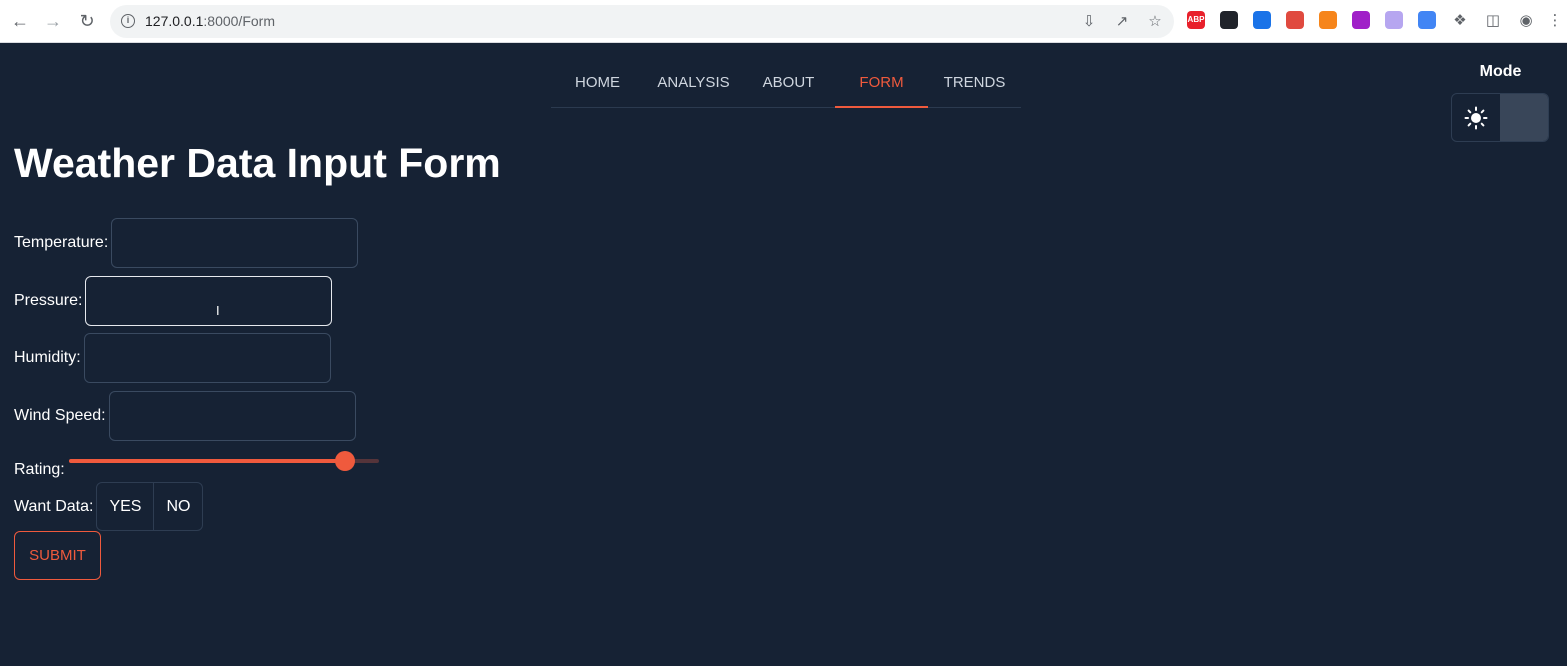  I want to click on temperature-row: Temperature:, so click(186, 243).